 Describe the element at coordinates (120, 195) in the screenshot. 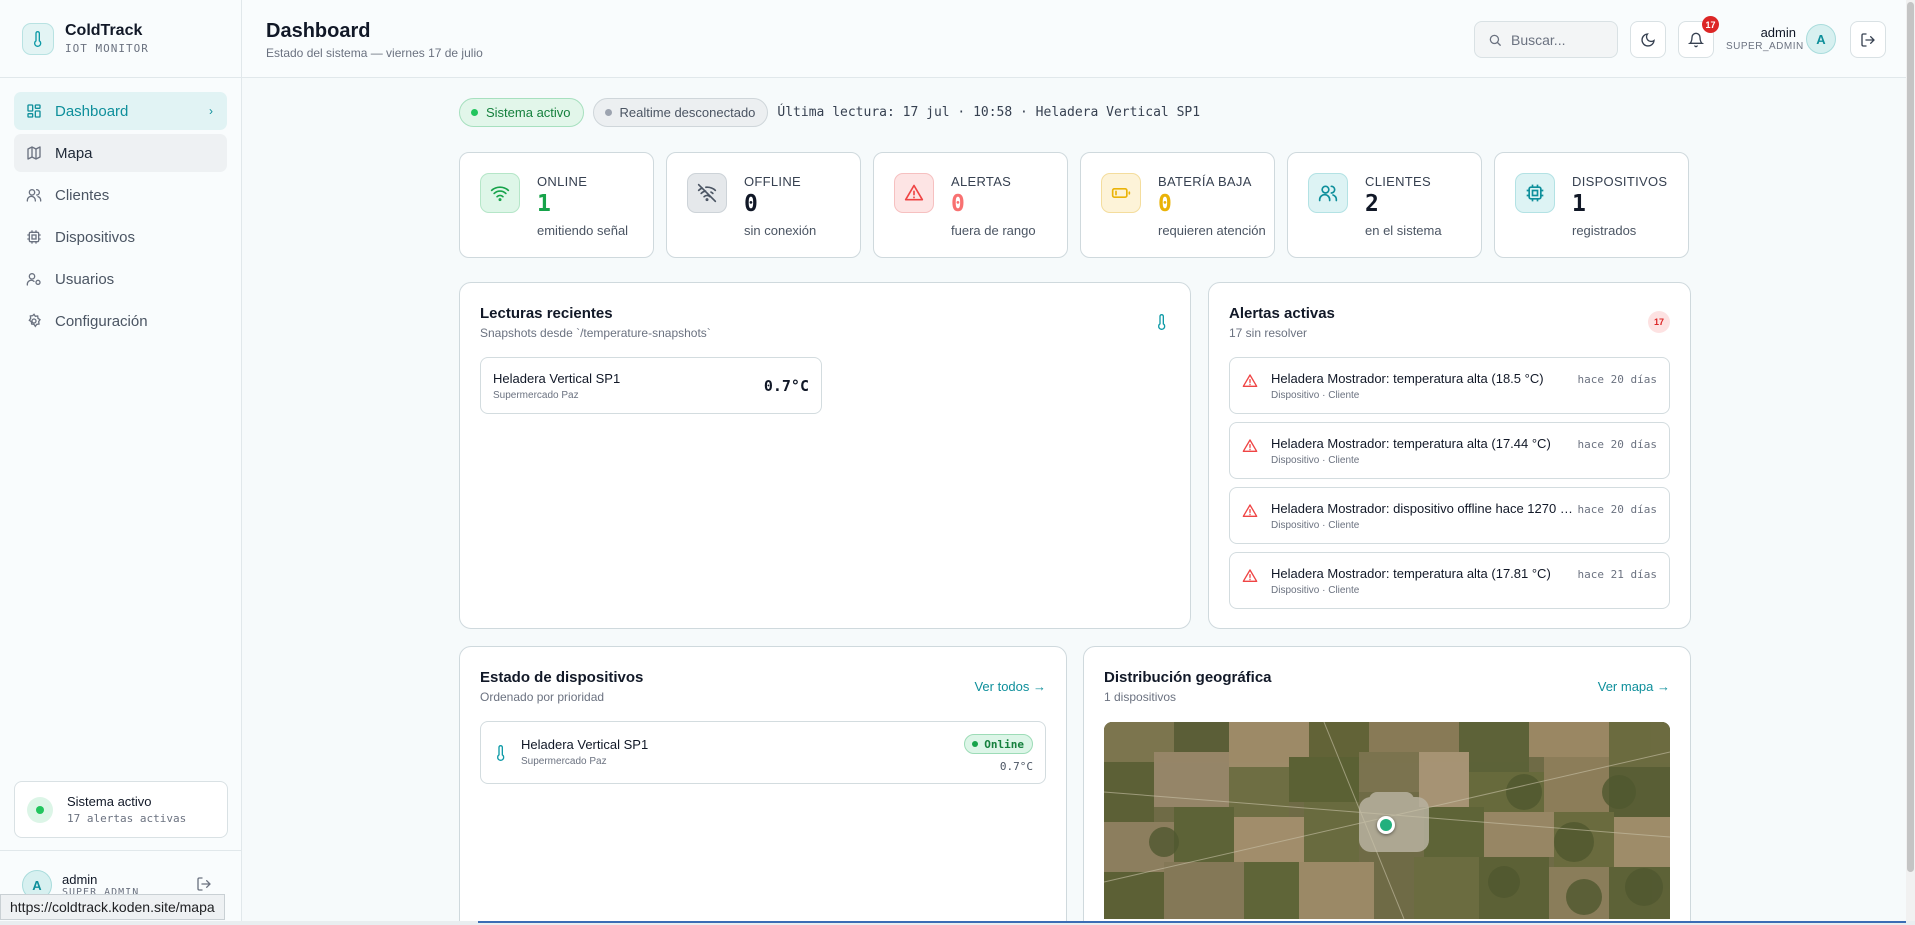

I see `sidebar-item-clientes: Clientes` at that location.